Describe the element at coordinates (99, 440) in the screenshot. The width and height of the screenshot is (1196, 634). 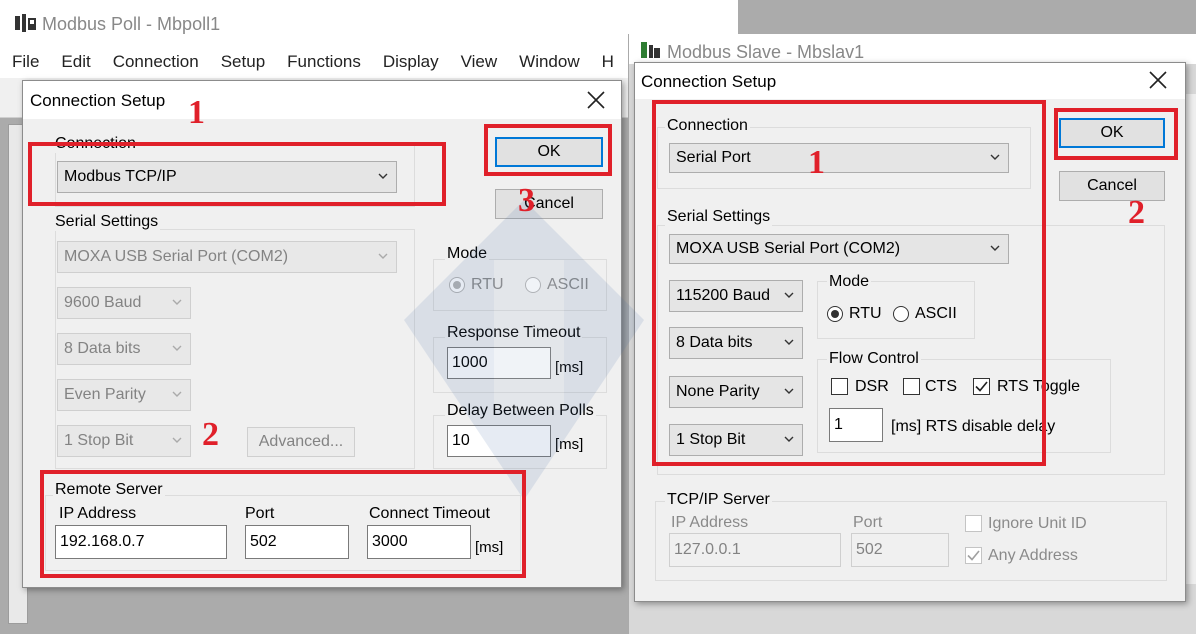
I see `poll-stop-bit-value: 1 Stop Bit` at that location.